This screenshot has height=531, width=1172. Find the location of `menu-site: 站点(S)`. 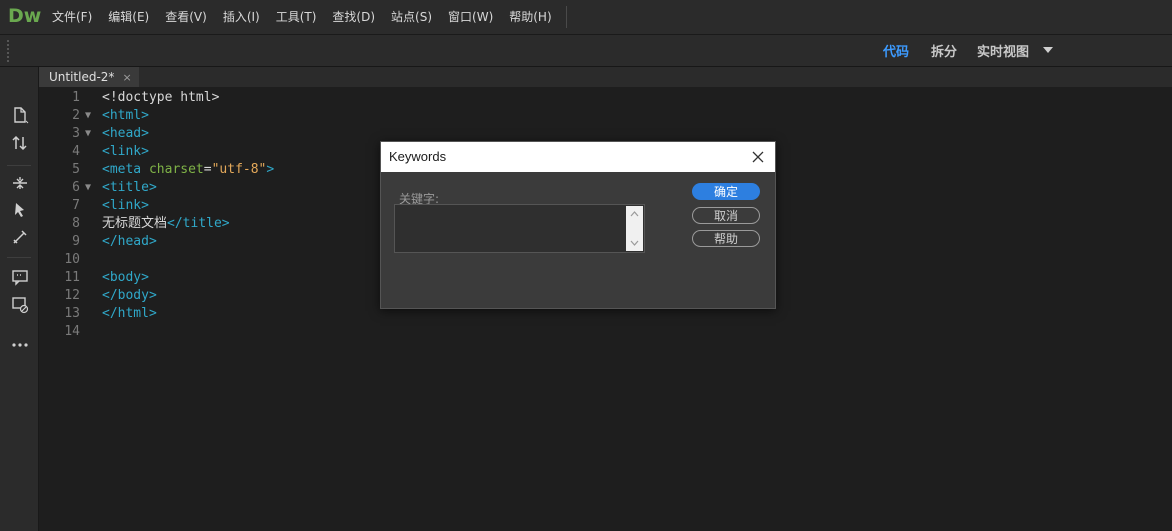

menu-site: 站点(S) is located at coordinates (411, 17).